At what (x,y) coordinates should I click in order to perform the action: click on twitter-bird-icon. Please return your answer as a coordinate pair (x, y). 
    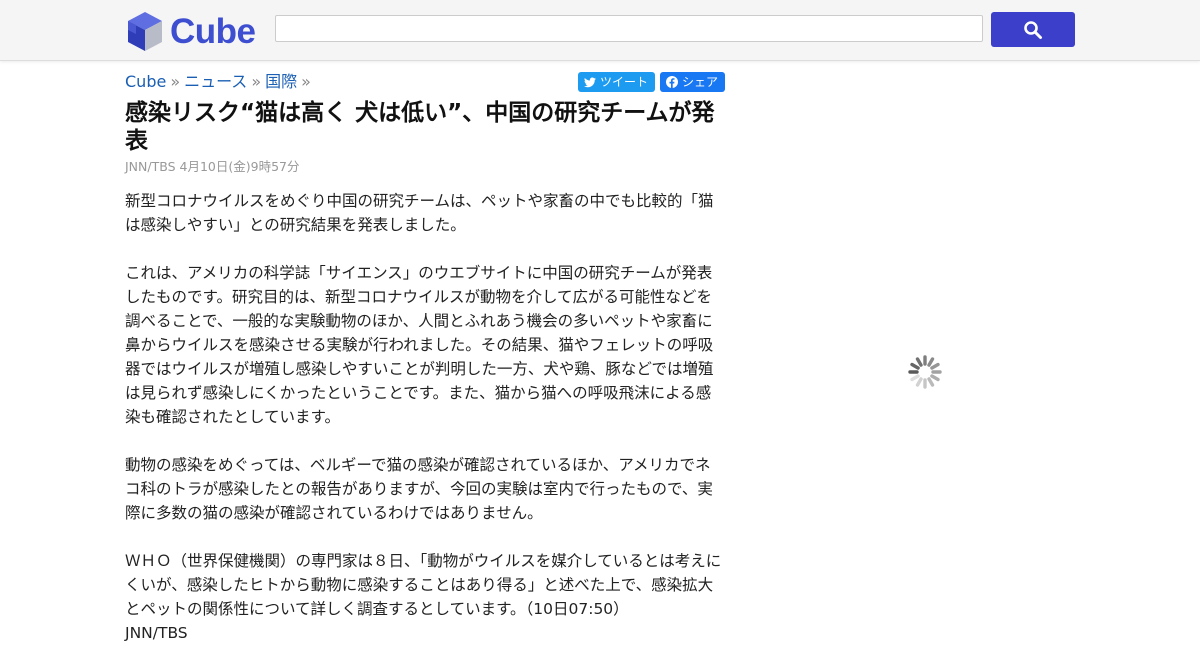
    Looking at the image, I should click on (589, 82).